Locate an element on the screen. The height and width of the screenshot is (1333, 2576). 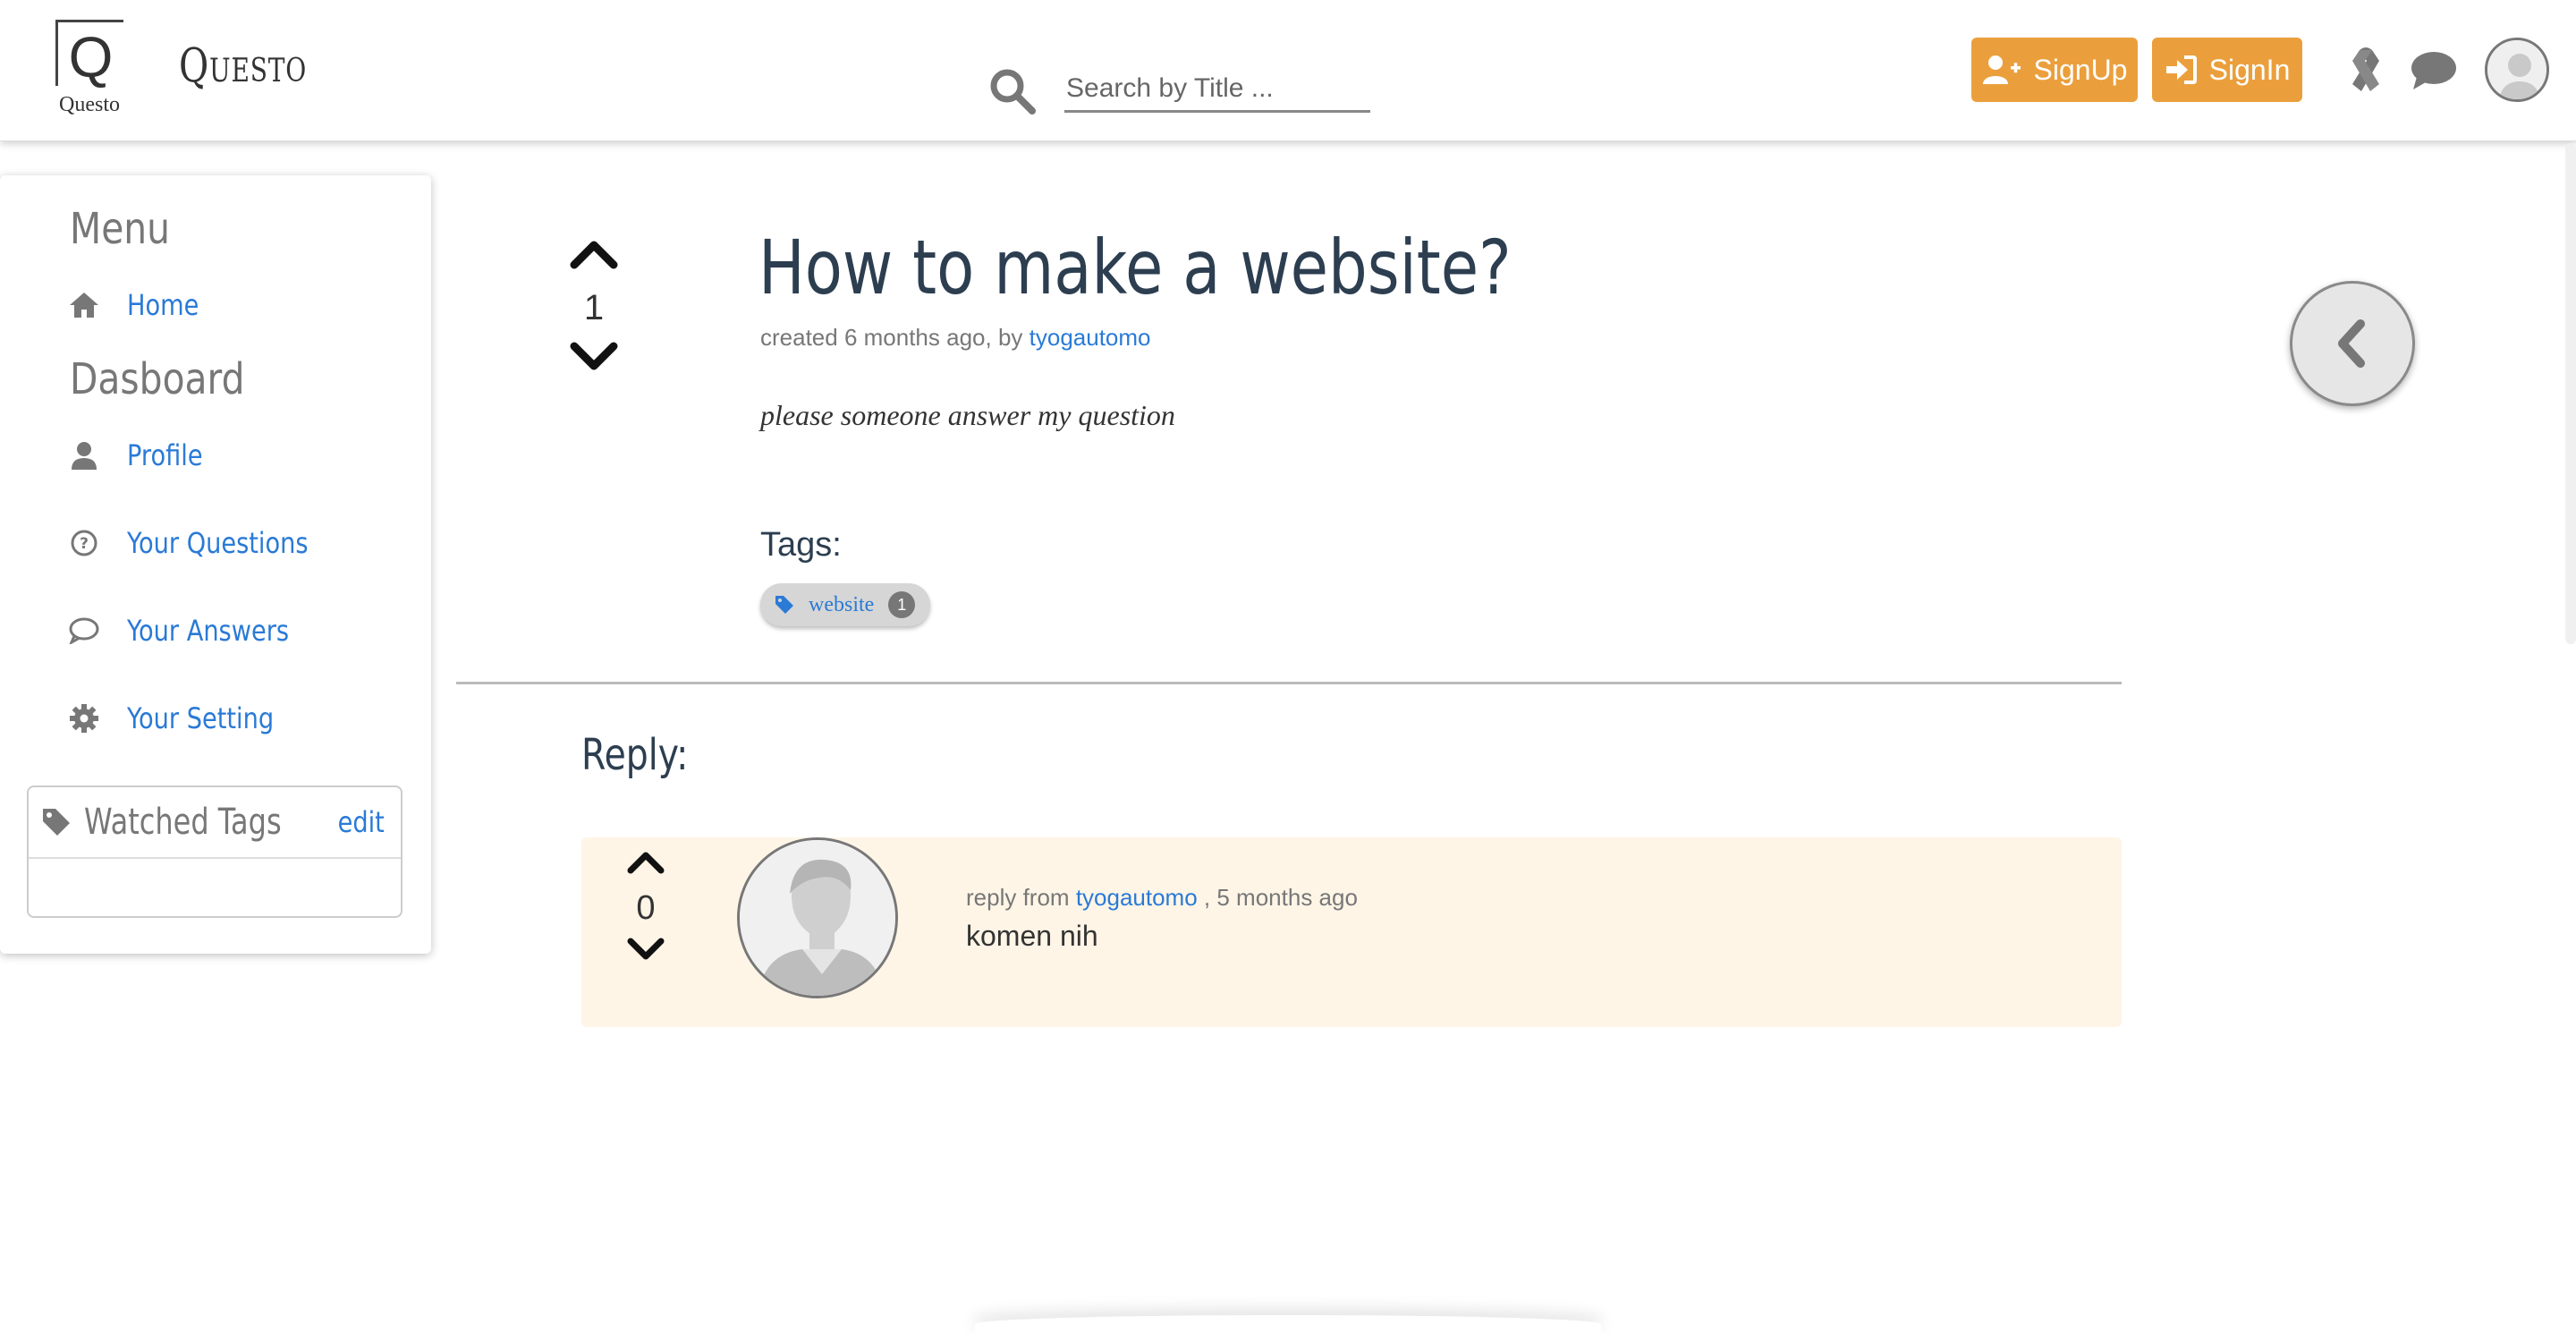
chevron-left-icon is located at coordinates (2351, 343).